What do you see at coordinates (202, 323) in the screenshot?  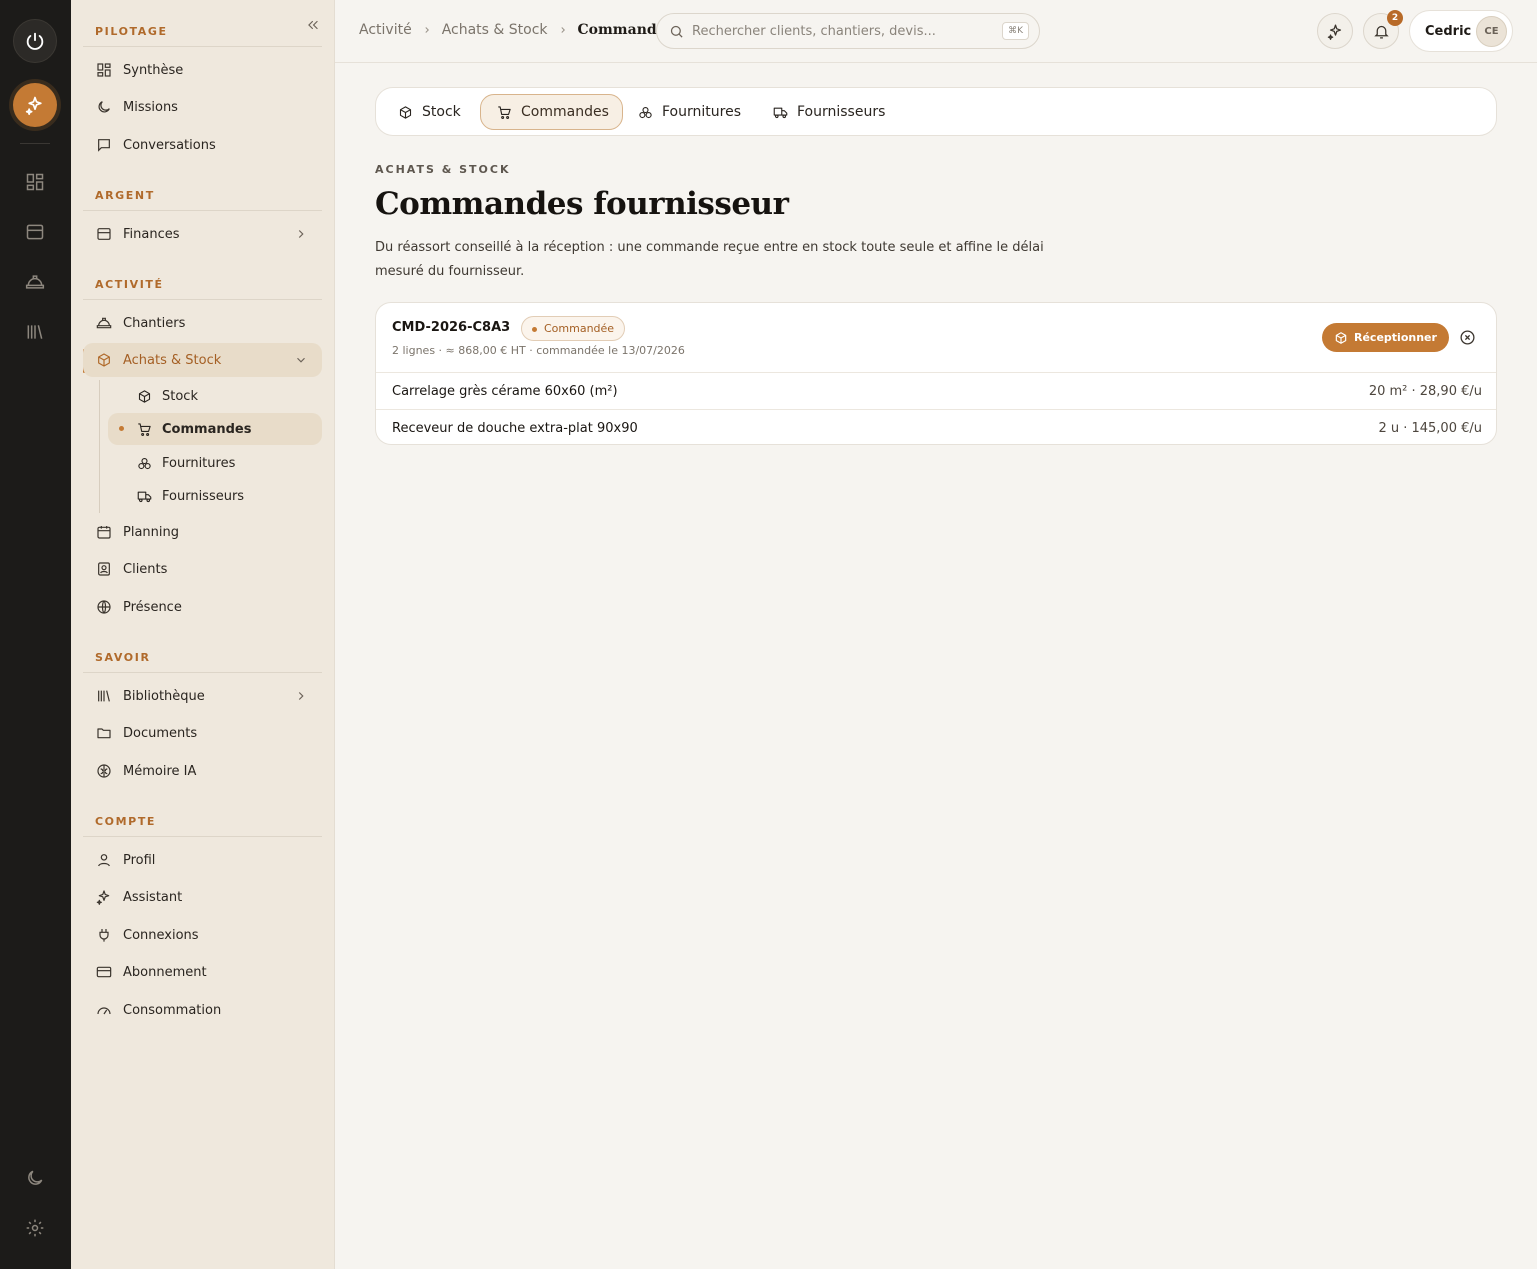 I see `sidebar-item-chantiers: Chantiers` at bounding box center [202, 323].